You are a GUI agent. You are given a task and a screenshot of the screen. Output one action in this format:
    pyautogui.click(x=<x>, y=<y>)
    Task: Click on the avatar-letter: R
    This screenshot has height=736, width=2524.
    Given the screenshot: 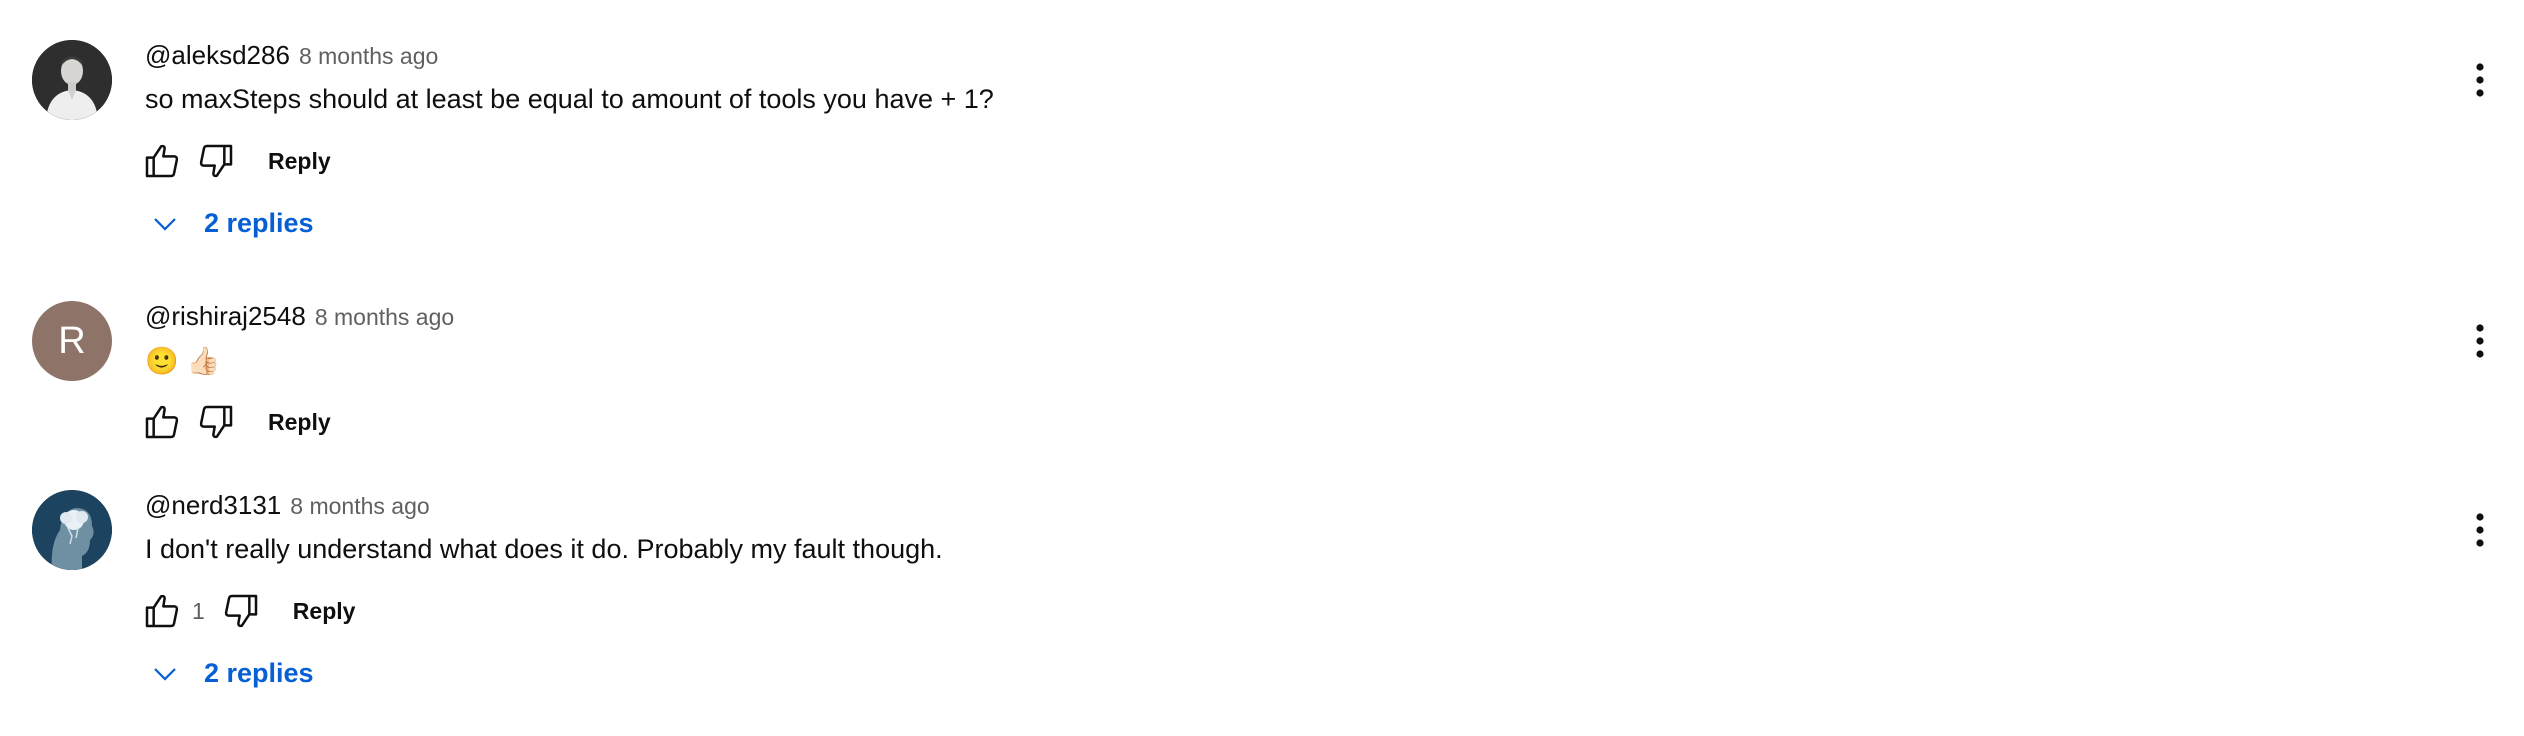 What is the action you would take?
    pyautogui.click(x=72, y=340)
    